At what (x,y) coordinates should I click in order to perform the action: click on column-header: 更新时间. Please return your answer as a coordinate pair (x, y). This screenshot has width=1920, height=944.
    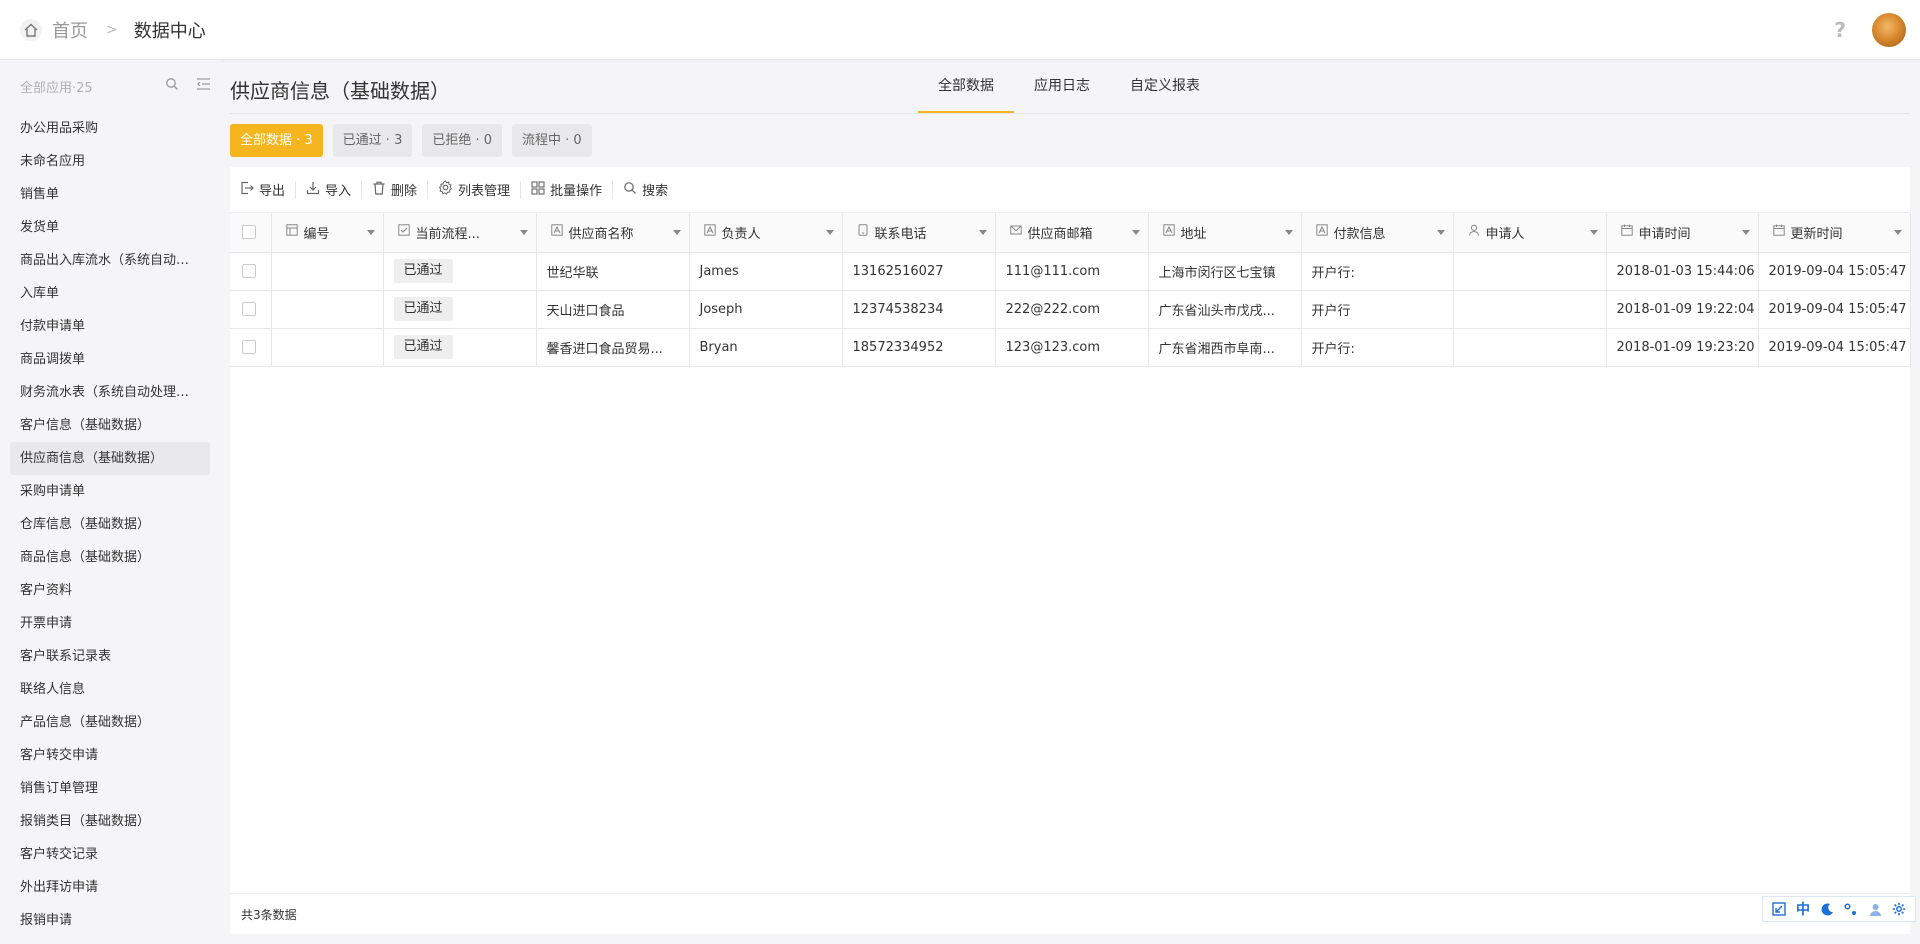
    Looking at the image, I should click on (1834, 233).